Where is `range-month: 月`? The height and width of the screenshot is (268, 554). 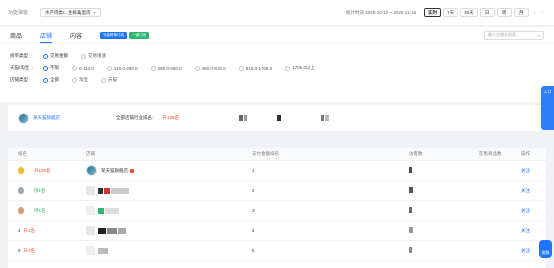
range-month: 月 is located at coordinates (521, 12).